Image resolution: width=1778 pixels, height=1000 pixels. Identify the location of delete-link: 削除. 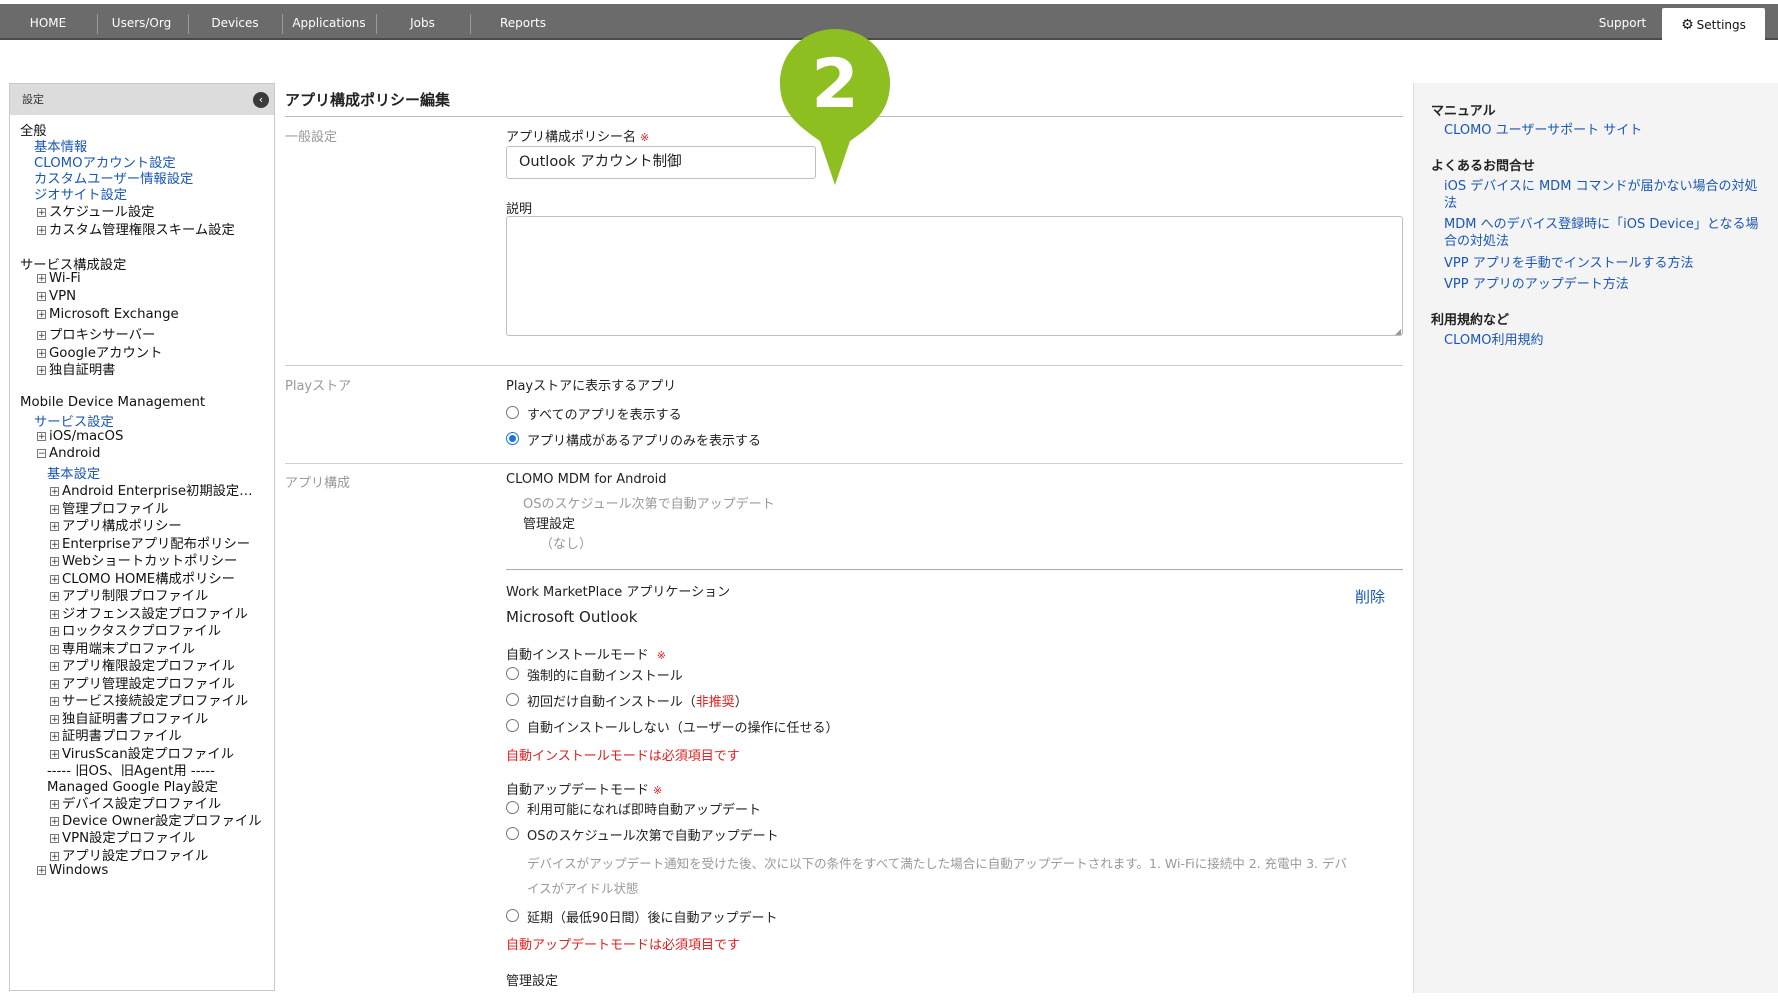
(1370, 596).